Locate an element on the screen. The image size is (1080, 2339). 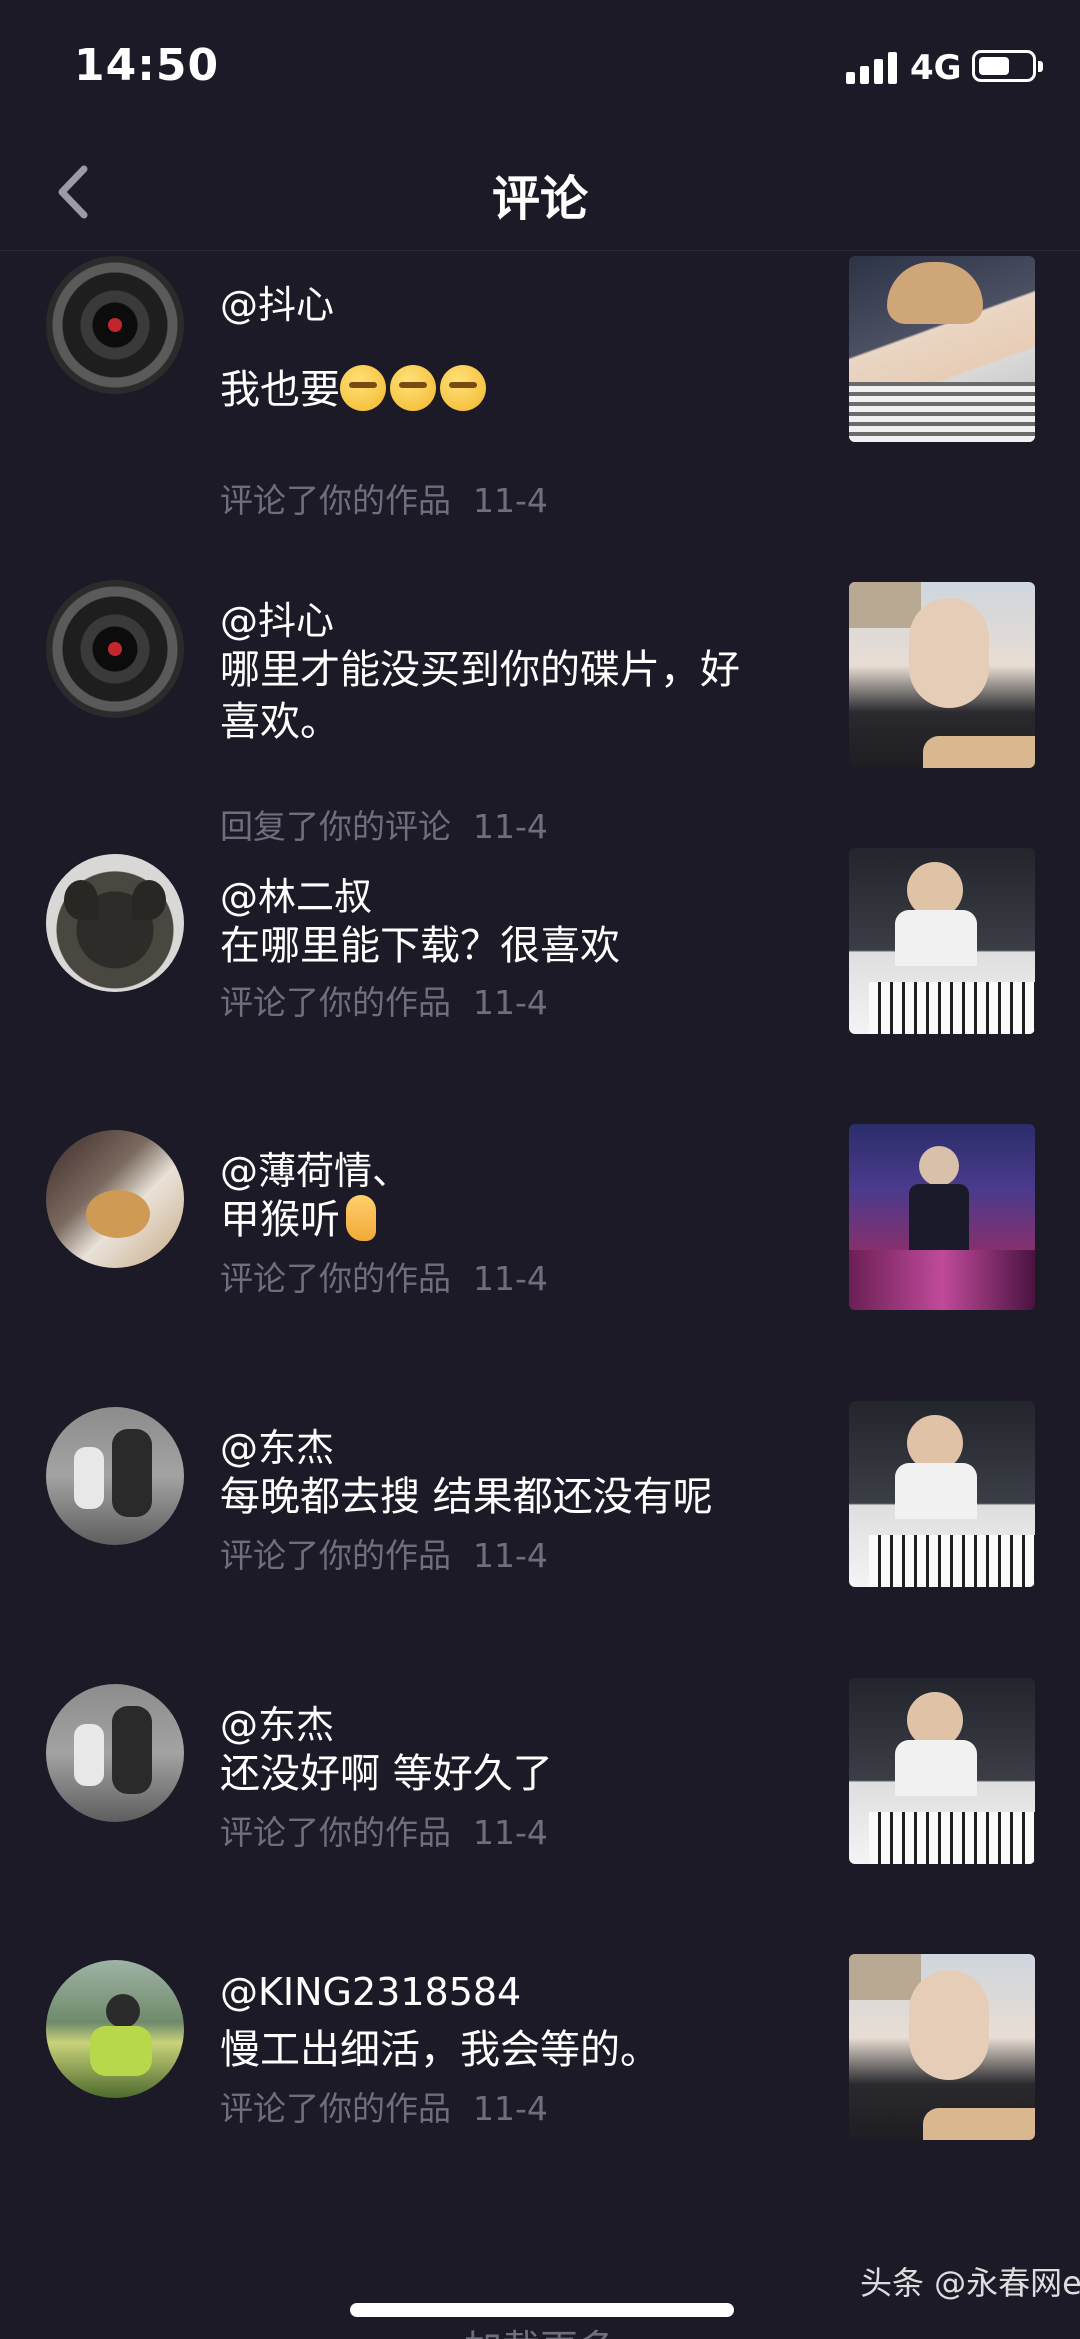
signal-icon is located at coordinates (872, 67).